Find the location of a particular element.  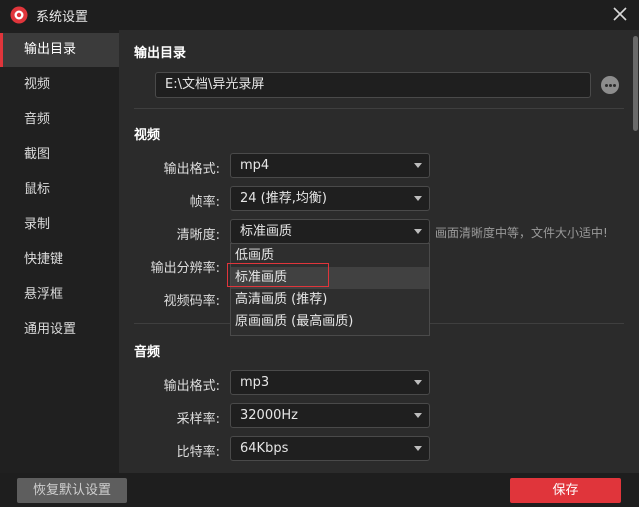

scrollbar-thumb is located at coordinates (635, 83).